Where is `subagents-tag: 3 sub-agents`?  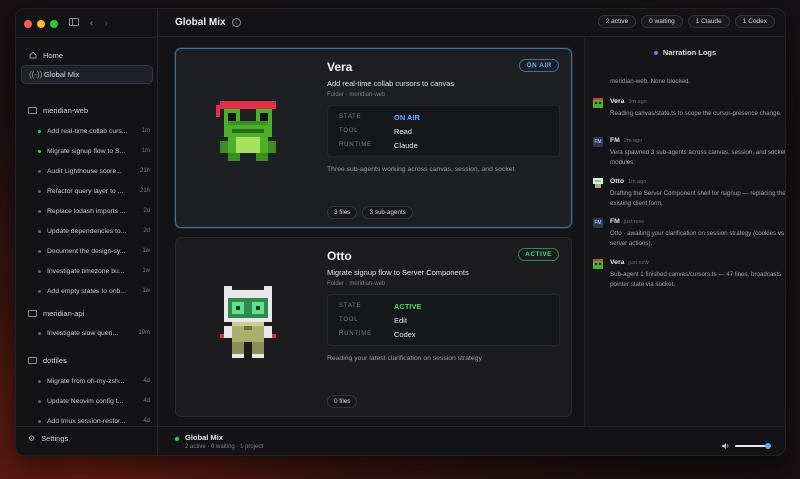
subagents-tag: 3 sub-agents is located at coordinates (387, 212).